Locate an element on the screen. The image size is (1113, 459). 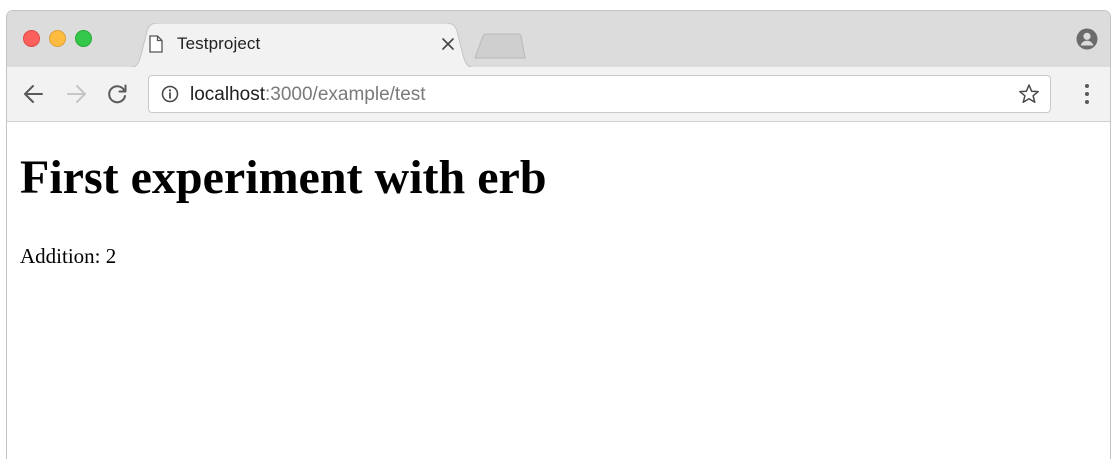
profile-icon is located at coordinates (1087, 39).